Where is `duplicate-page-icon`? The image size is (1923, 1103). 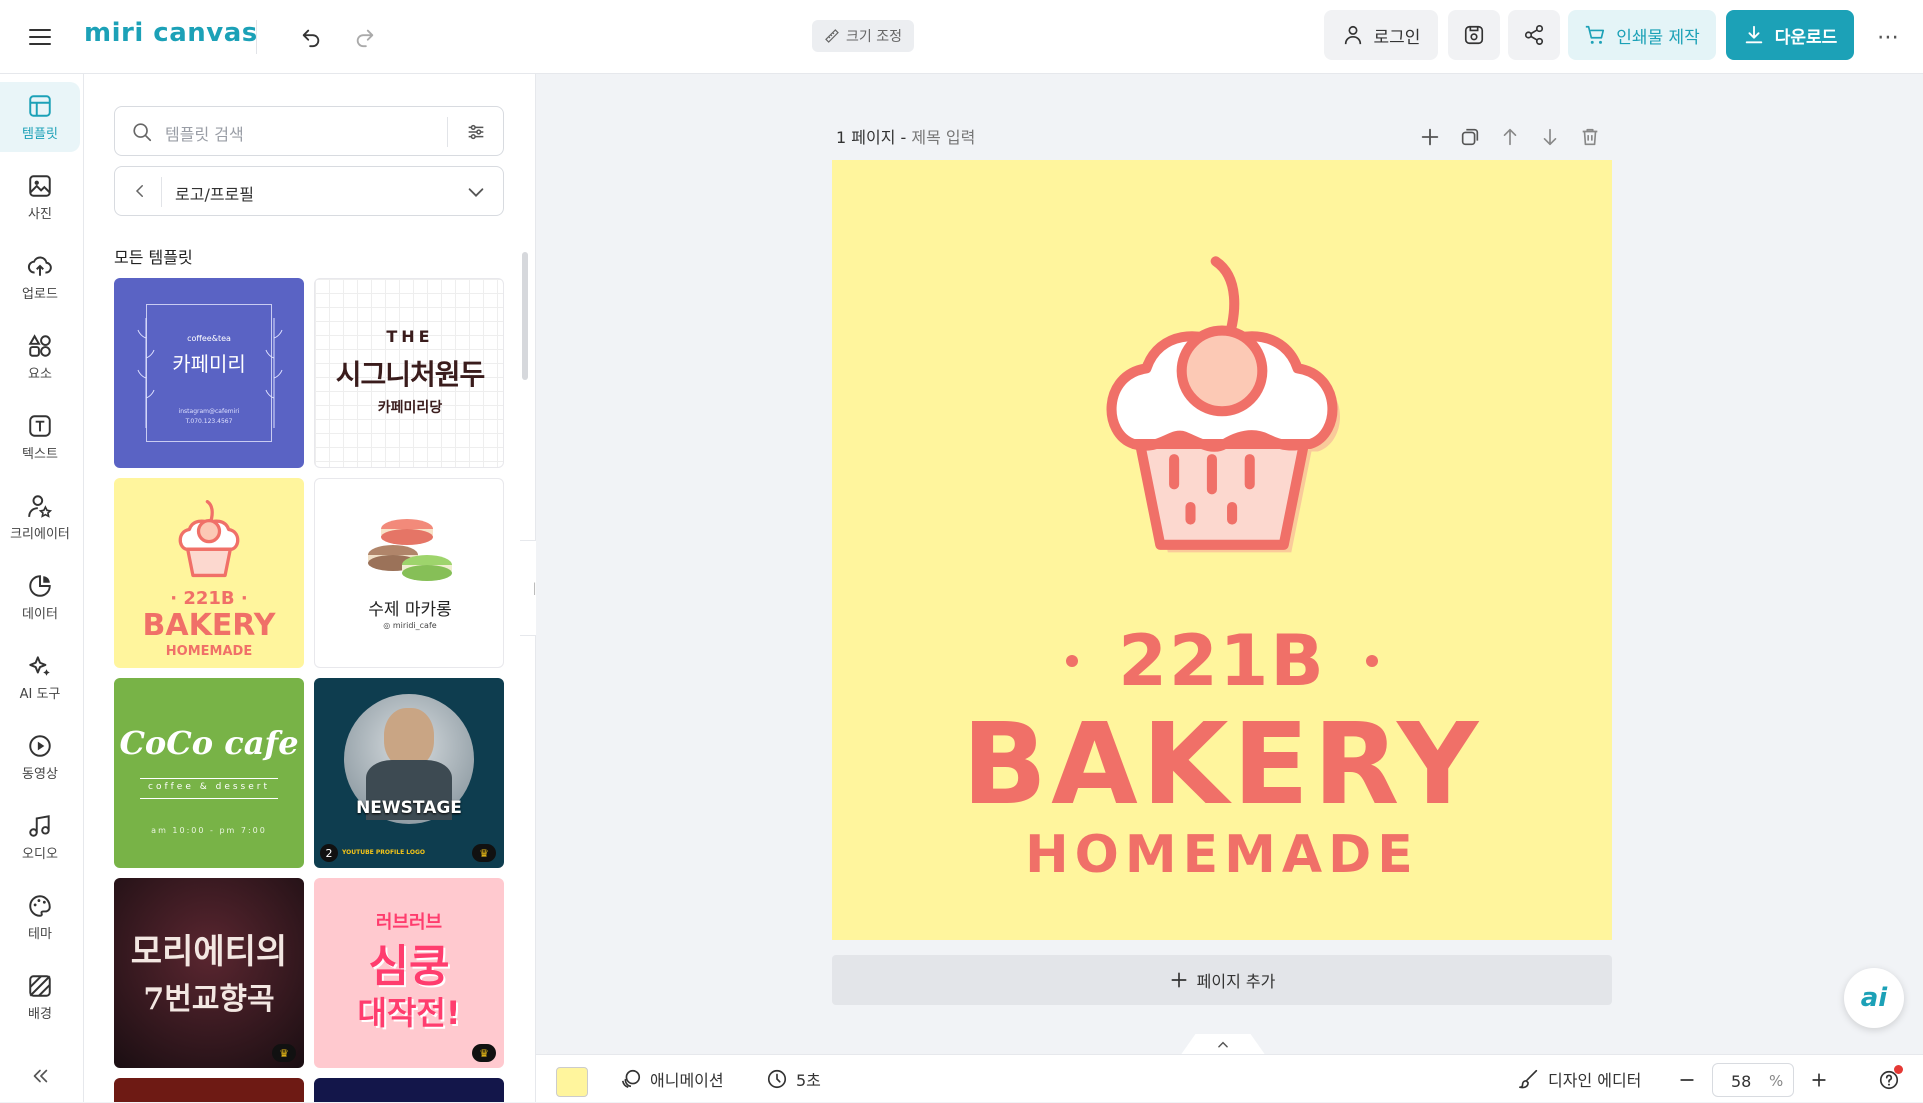
duplicate-page-icon is located at coordinates (1470, 137).